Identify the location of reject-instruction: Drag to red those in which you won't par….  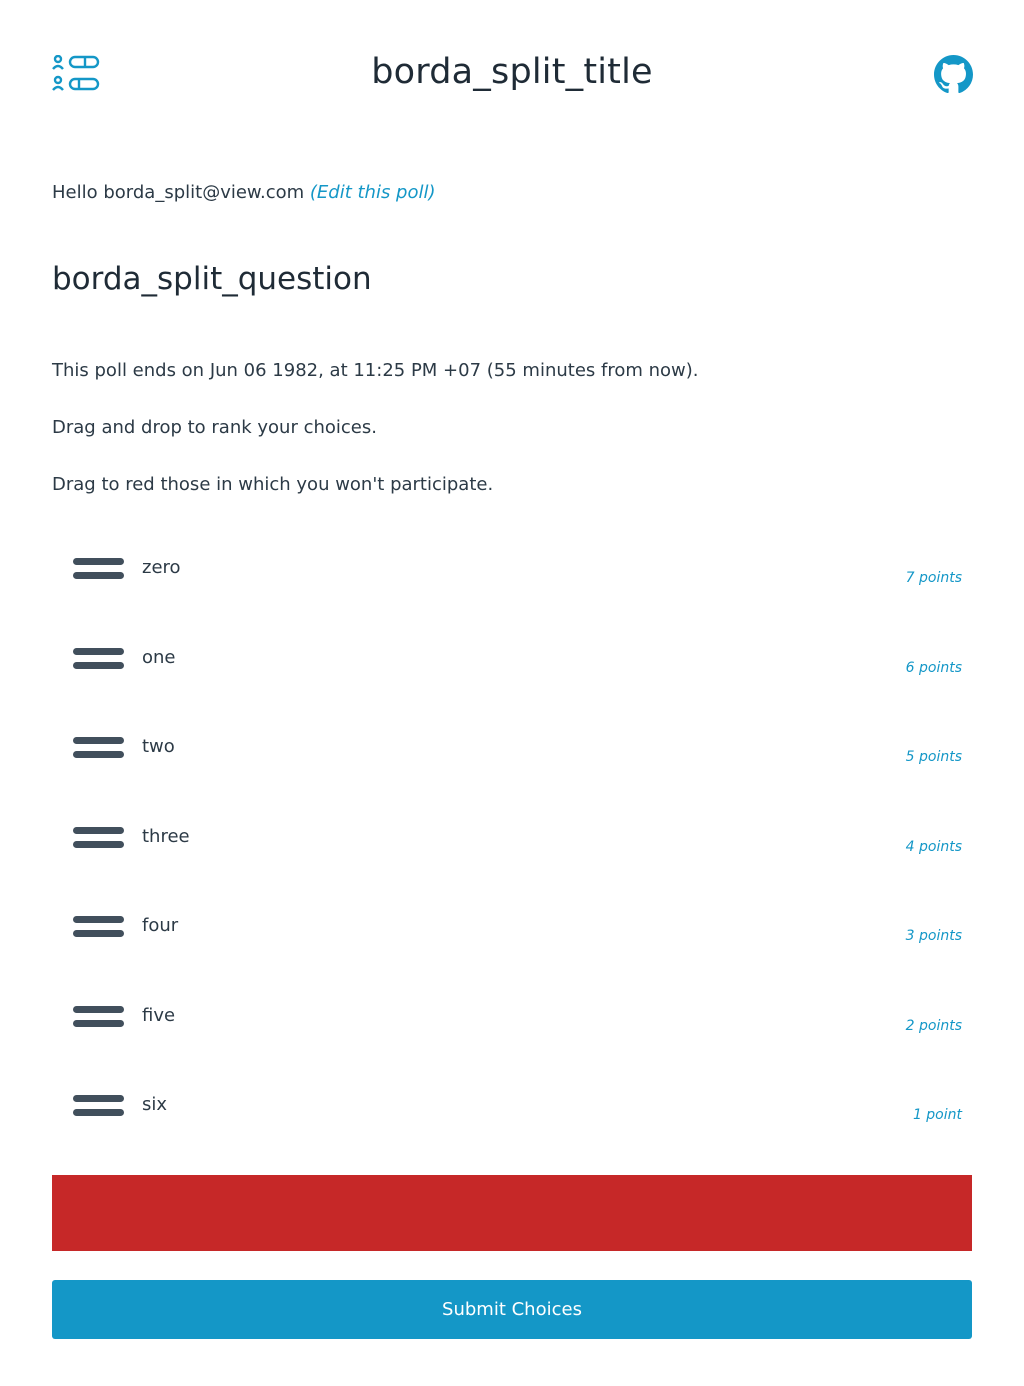
(273, 484).